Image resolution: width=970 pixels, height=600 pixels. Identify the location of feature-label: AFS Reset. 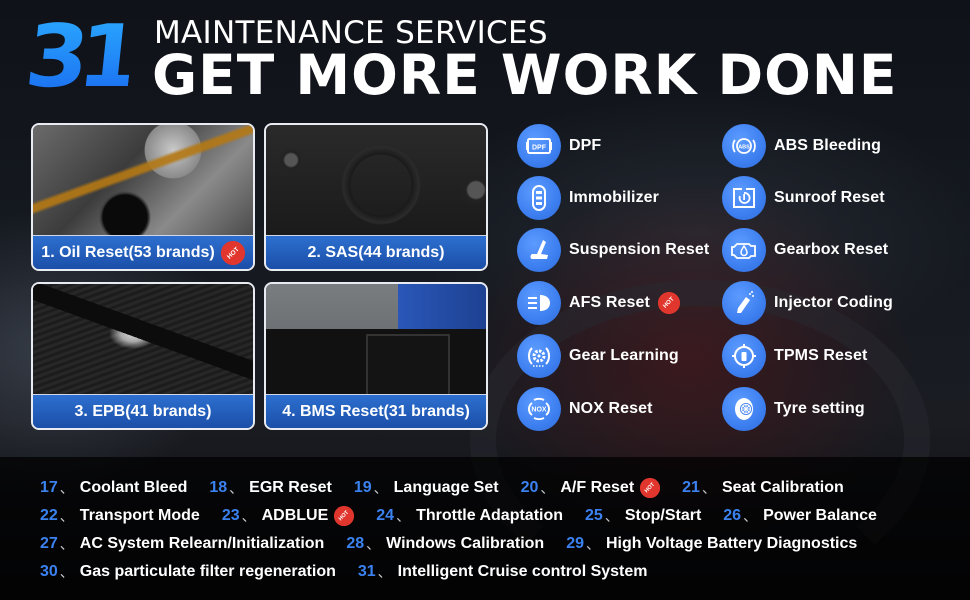
(609, 302).